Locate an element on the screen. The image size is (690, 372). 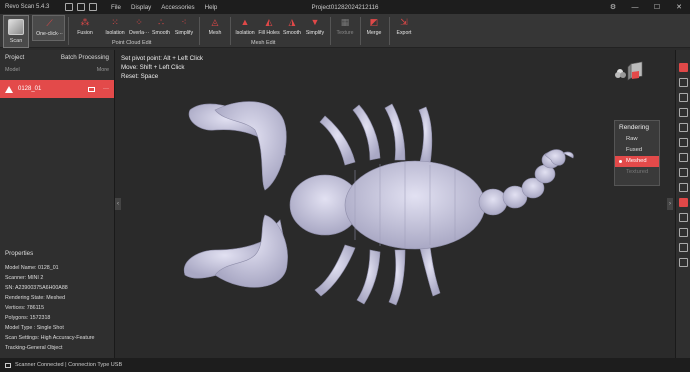
right-toolbar is located at coordinates (682, 204).